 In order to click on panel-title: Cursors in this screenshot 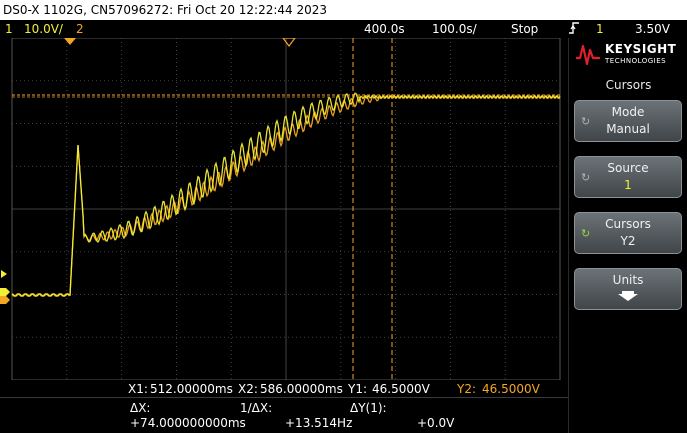, I will do `click(628, 85)`.